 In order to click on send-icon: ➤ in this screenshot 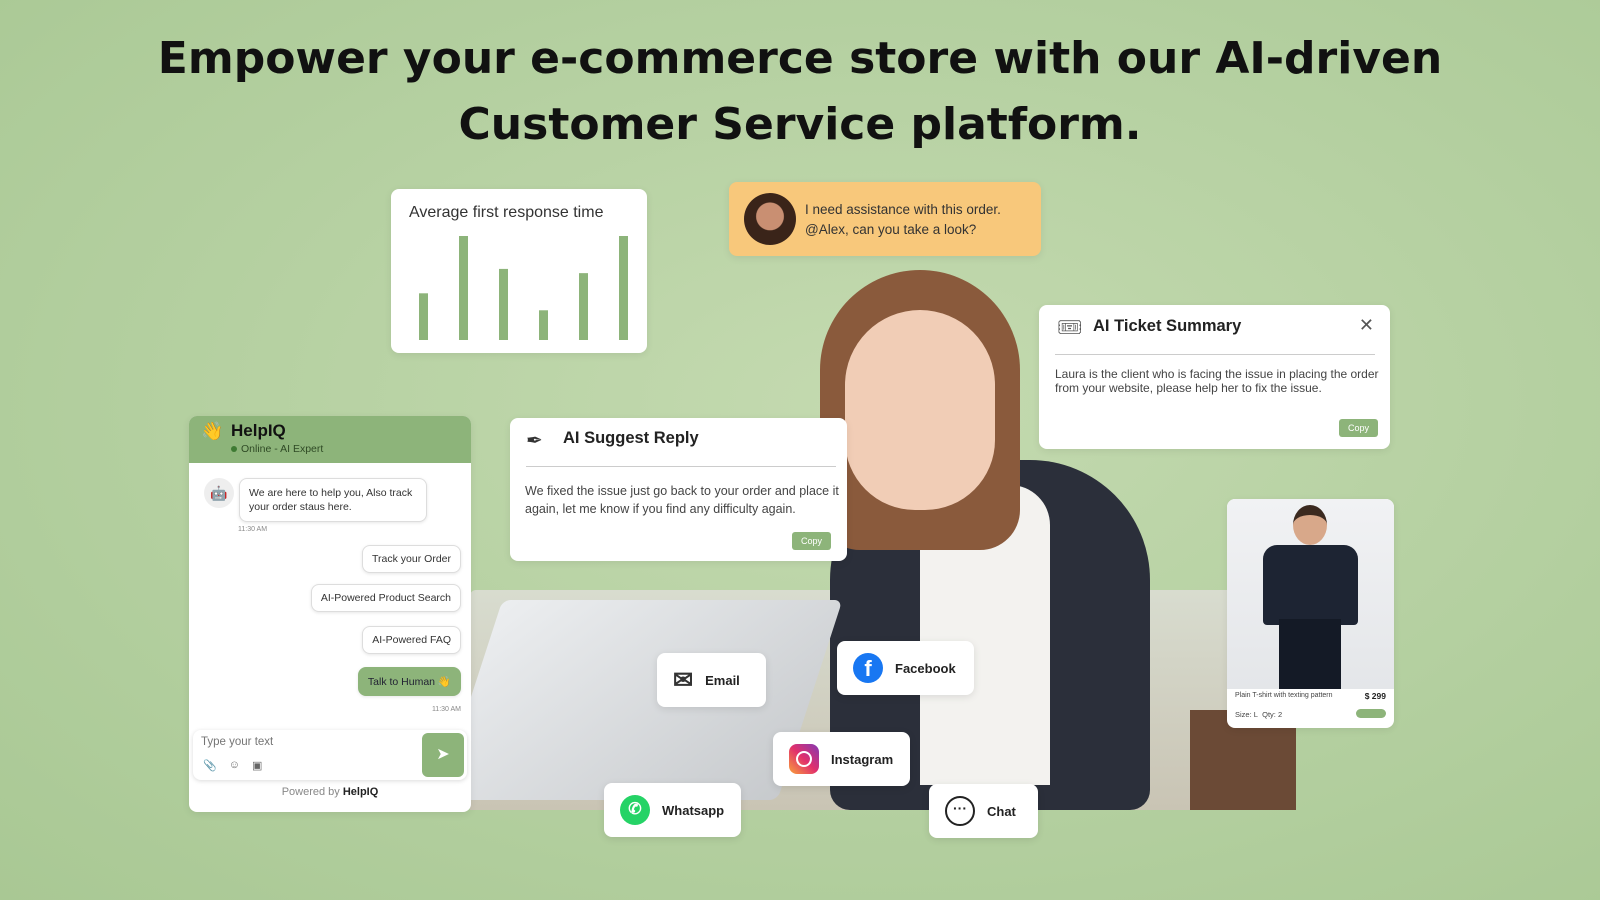, I will do `click(443, 754)`.